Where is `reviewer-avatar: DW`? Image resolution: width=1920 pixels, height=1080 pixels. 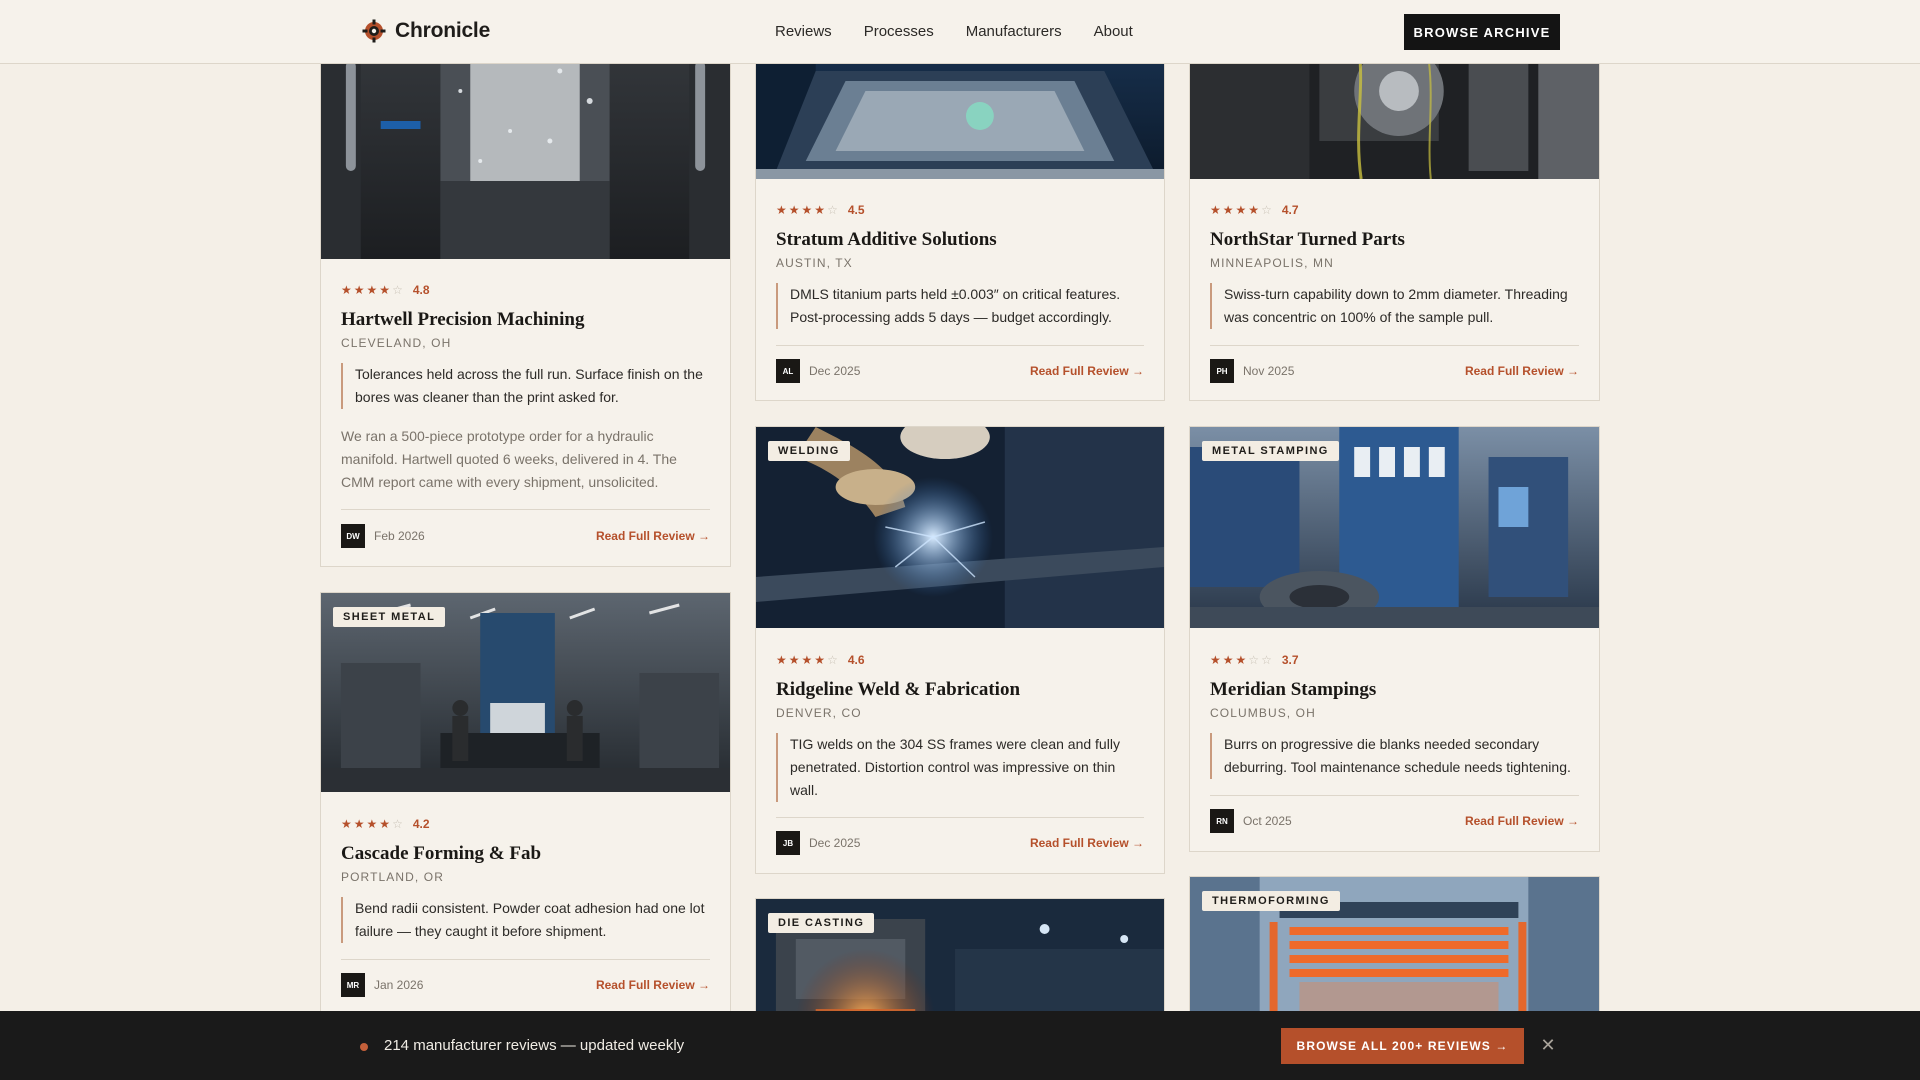 reviewer-avatar: DW is located at coordinates (353, 536).